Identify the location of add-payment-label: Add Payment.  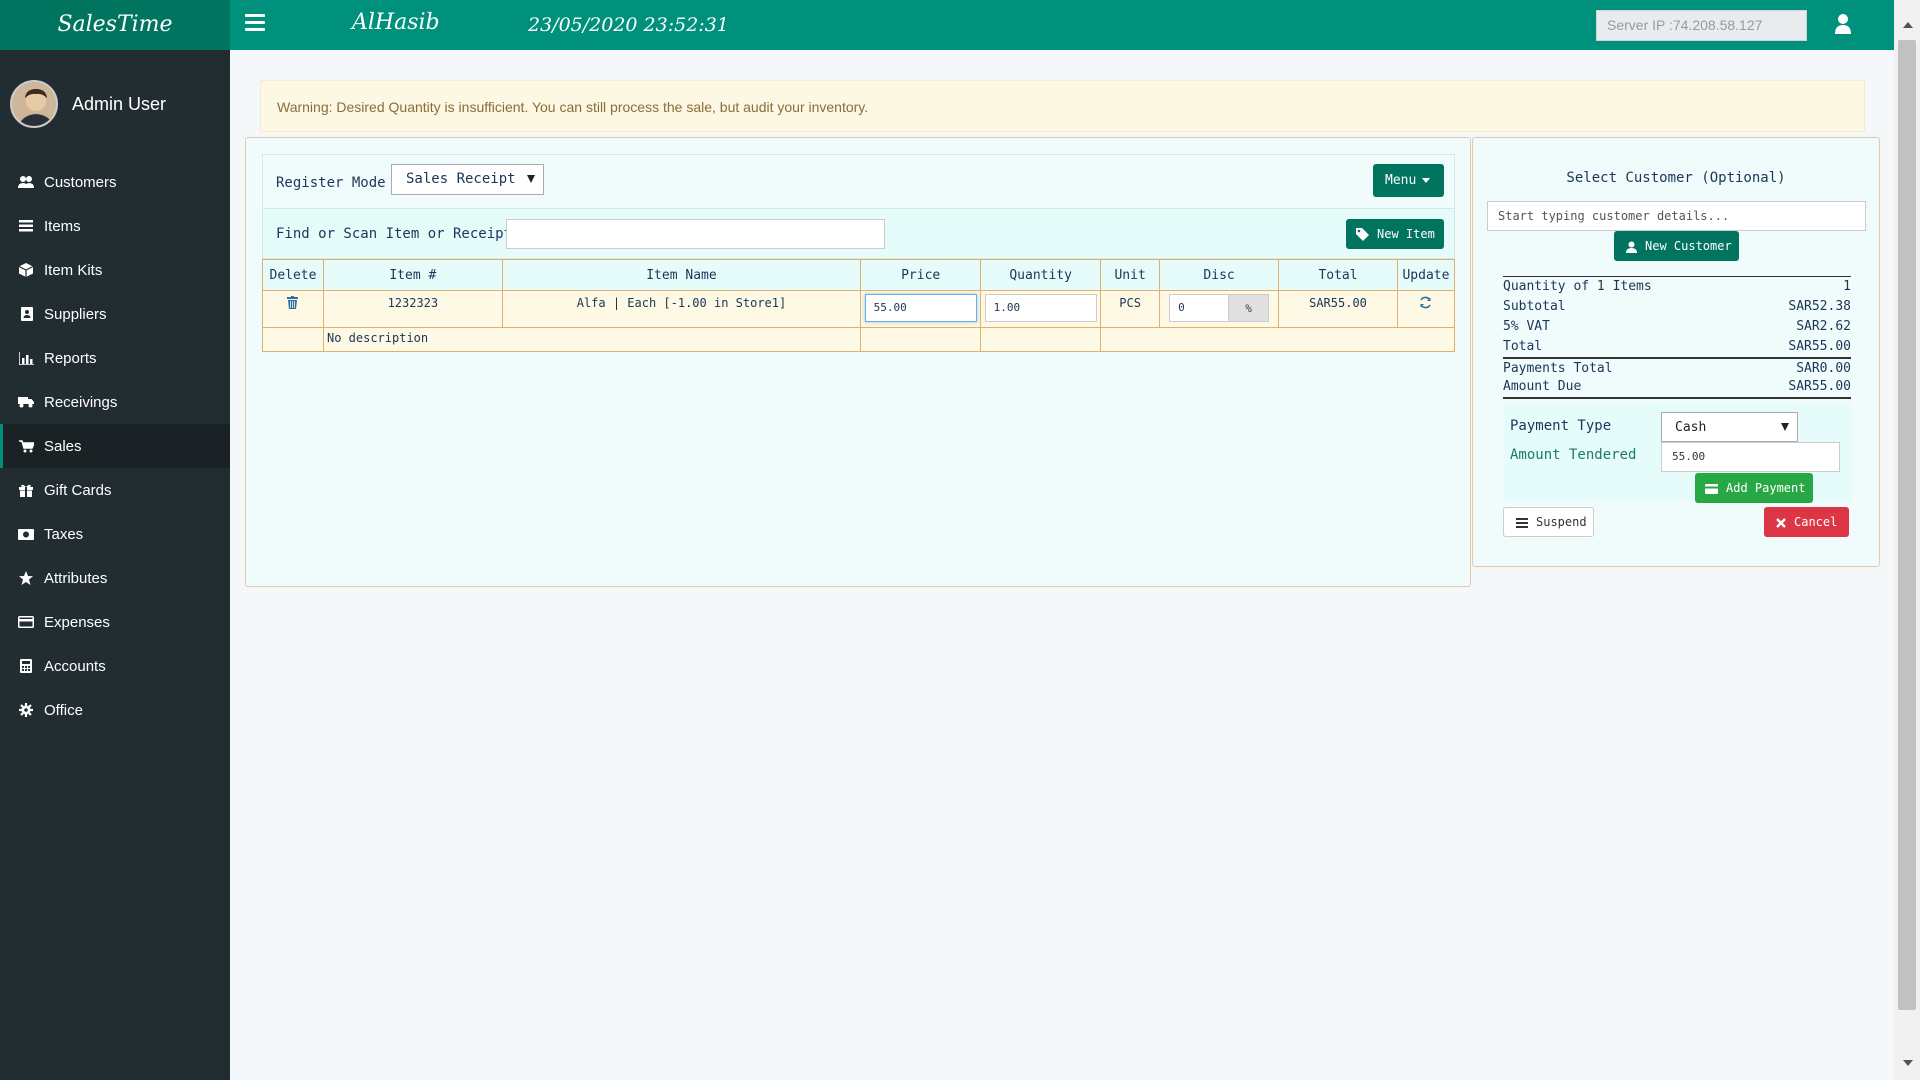
(1766, 488).